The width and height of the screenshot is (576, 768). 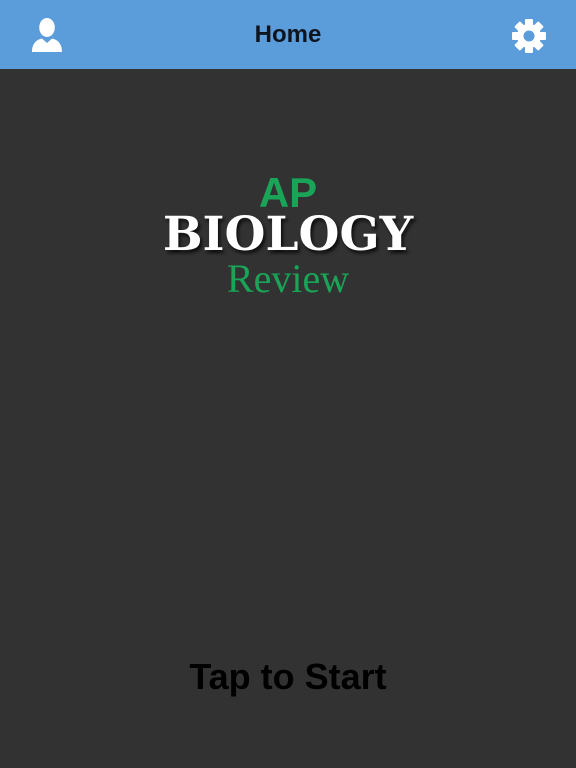 I want to click on logo-biology-text: BIOLOGY, so click(x=288, y=234).